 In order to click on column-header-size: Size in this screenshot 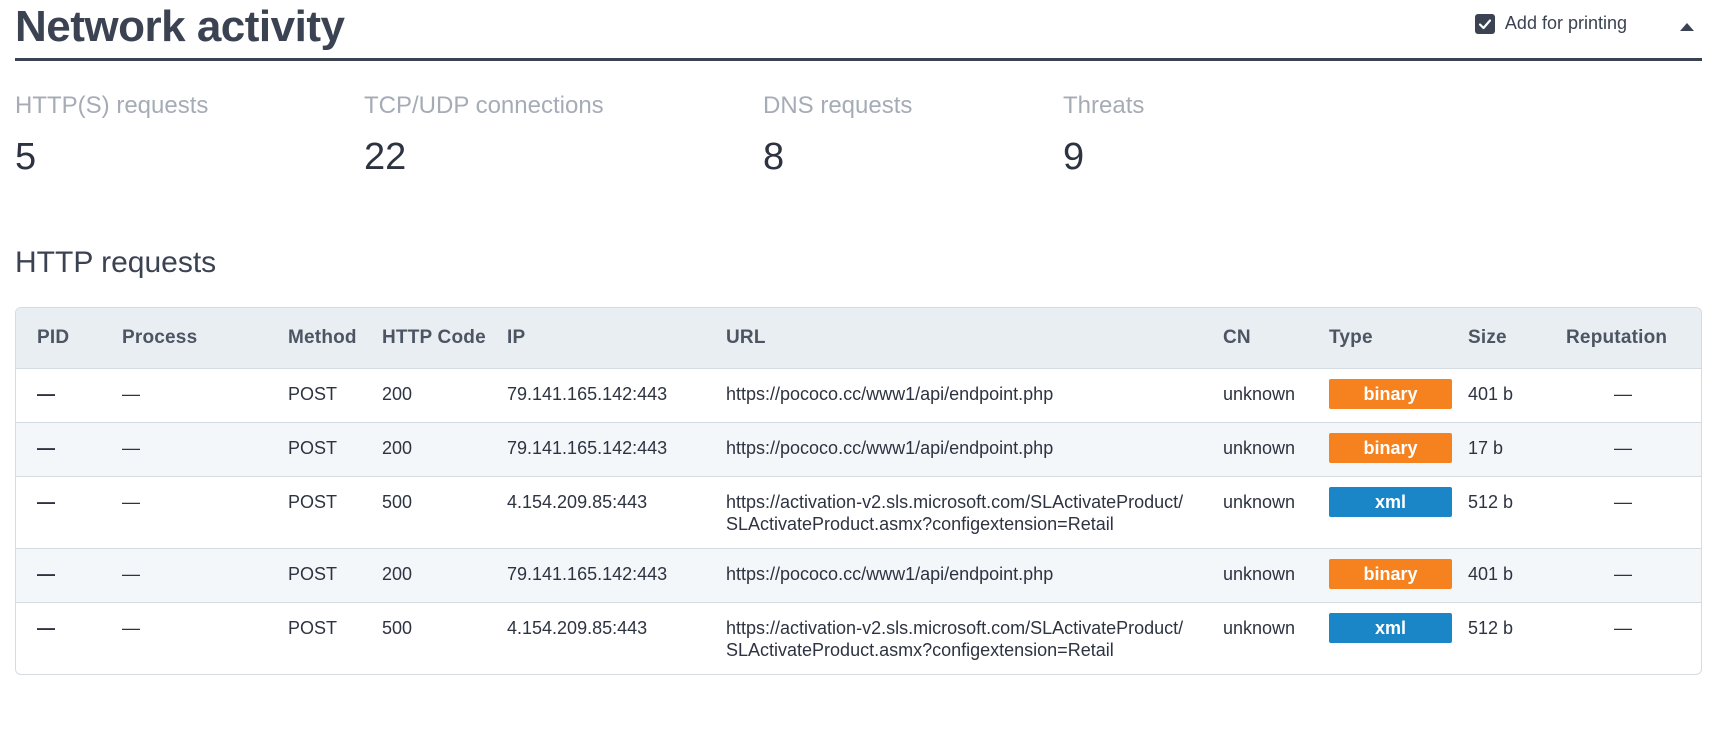, I will do `click(1496, 338)`.